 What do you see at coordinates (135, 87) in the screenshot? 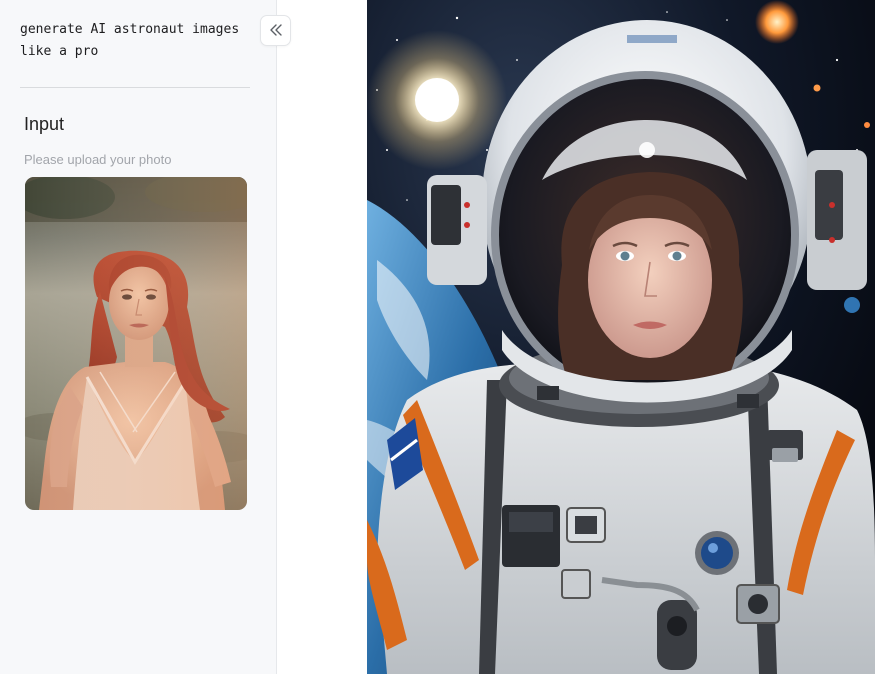
I see `divider` at bounding box center [135, 87].